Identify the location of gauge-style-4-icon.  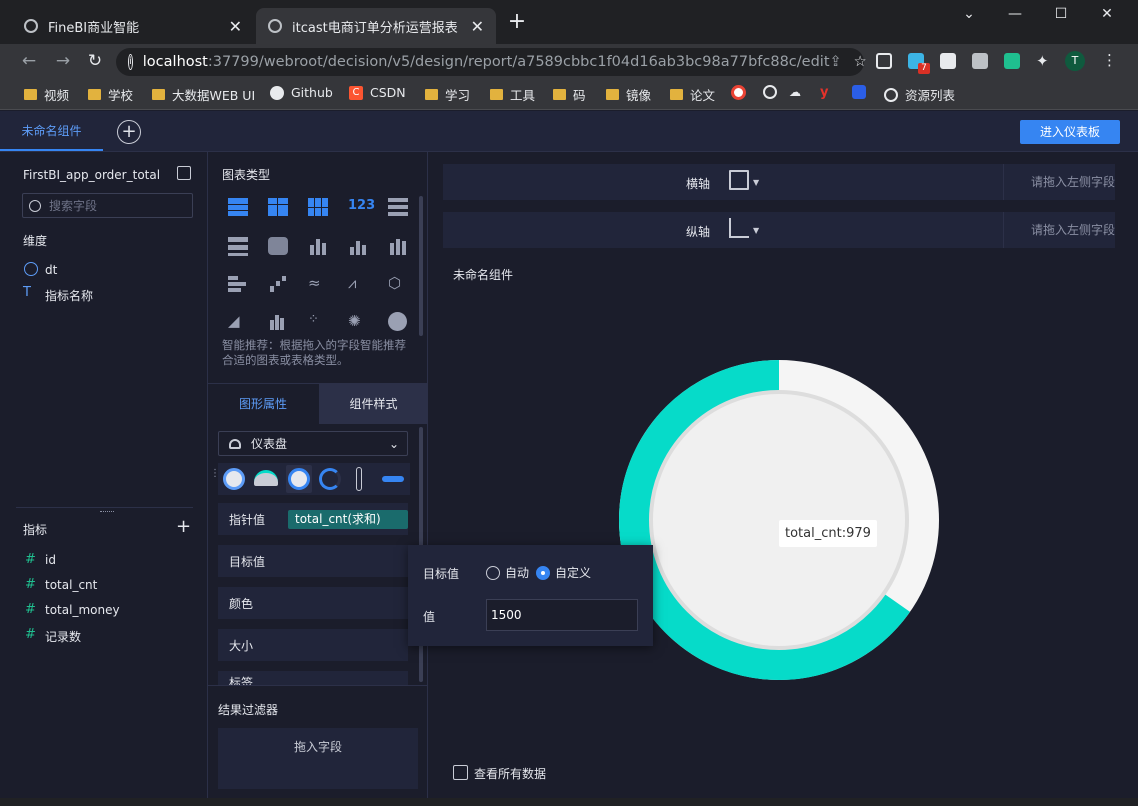
(330, 479).